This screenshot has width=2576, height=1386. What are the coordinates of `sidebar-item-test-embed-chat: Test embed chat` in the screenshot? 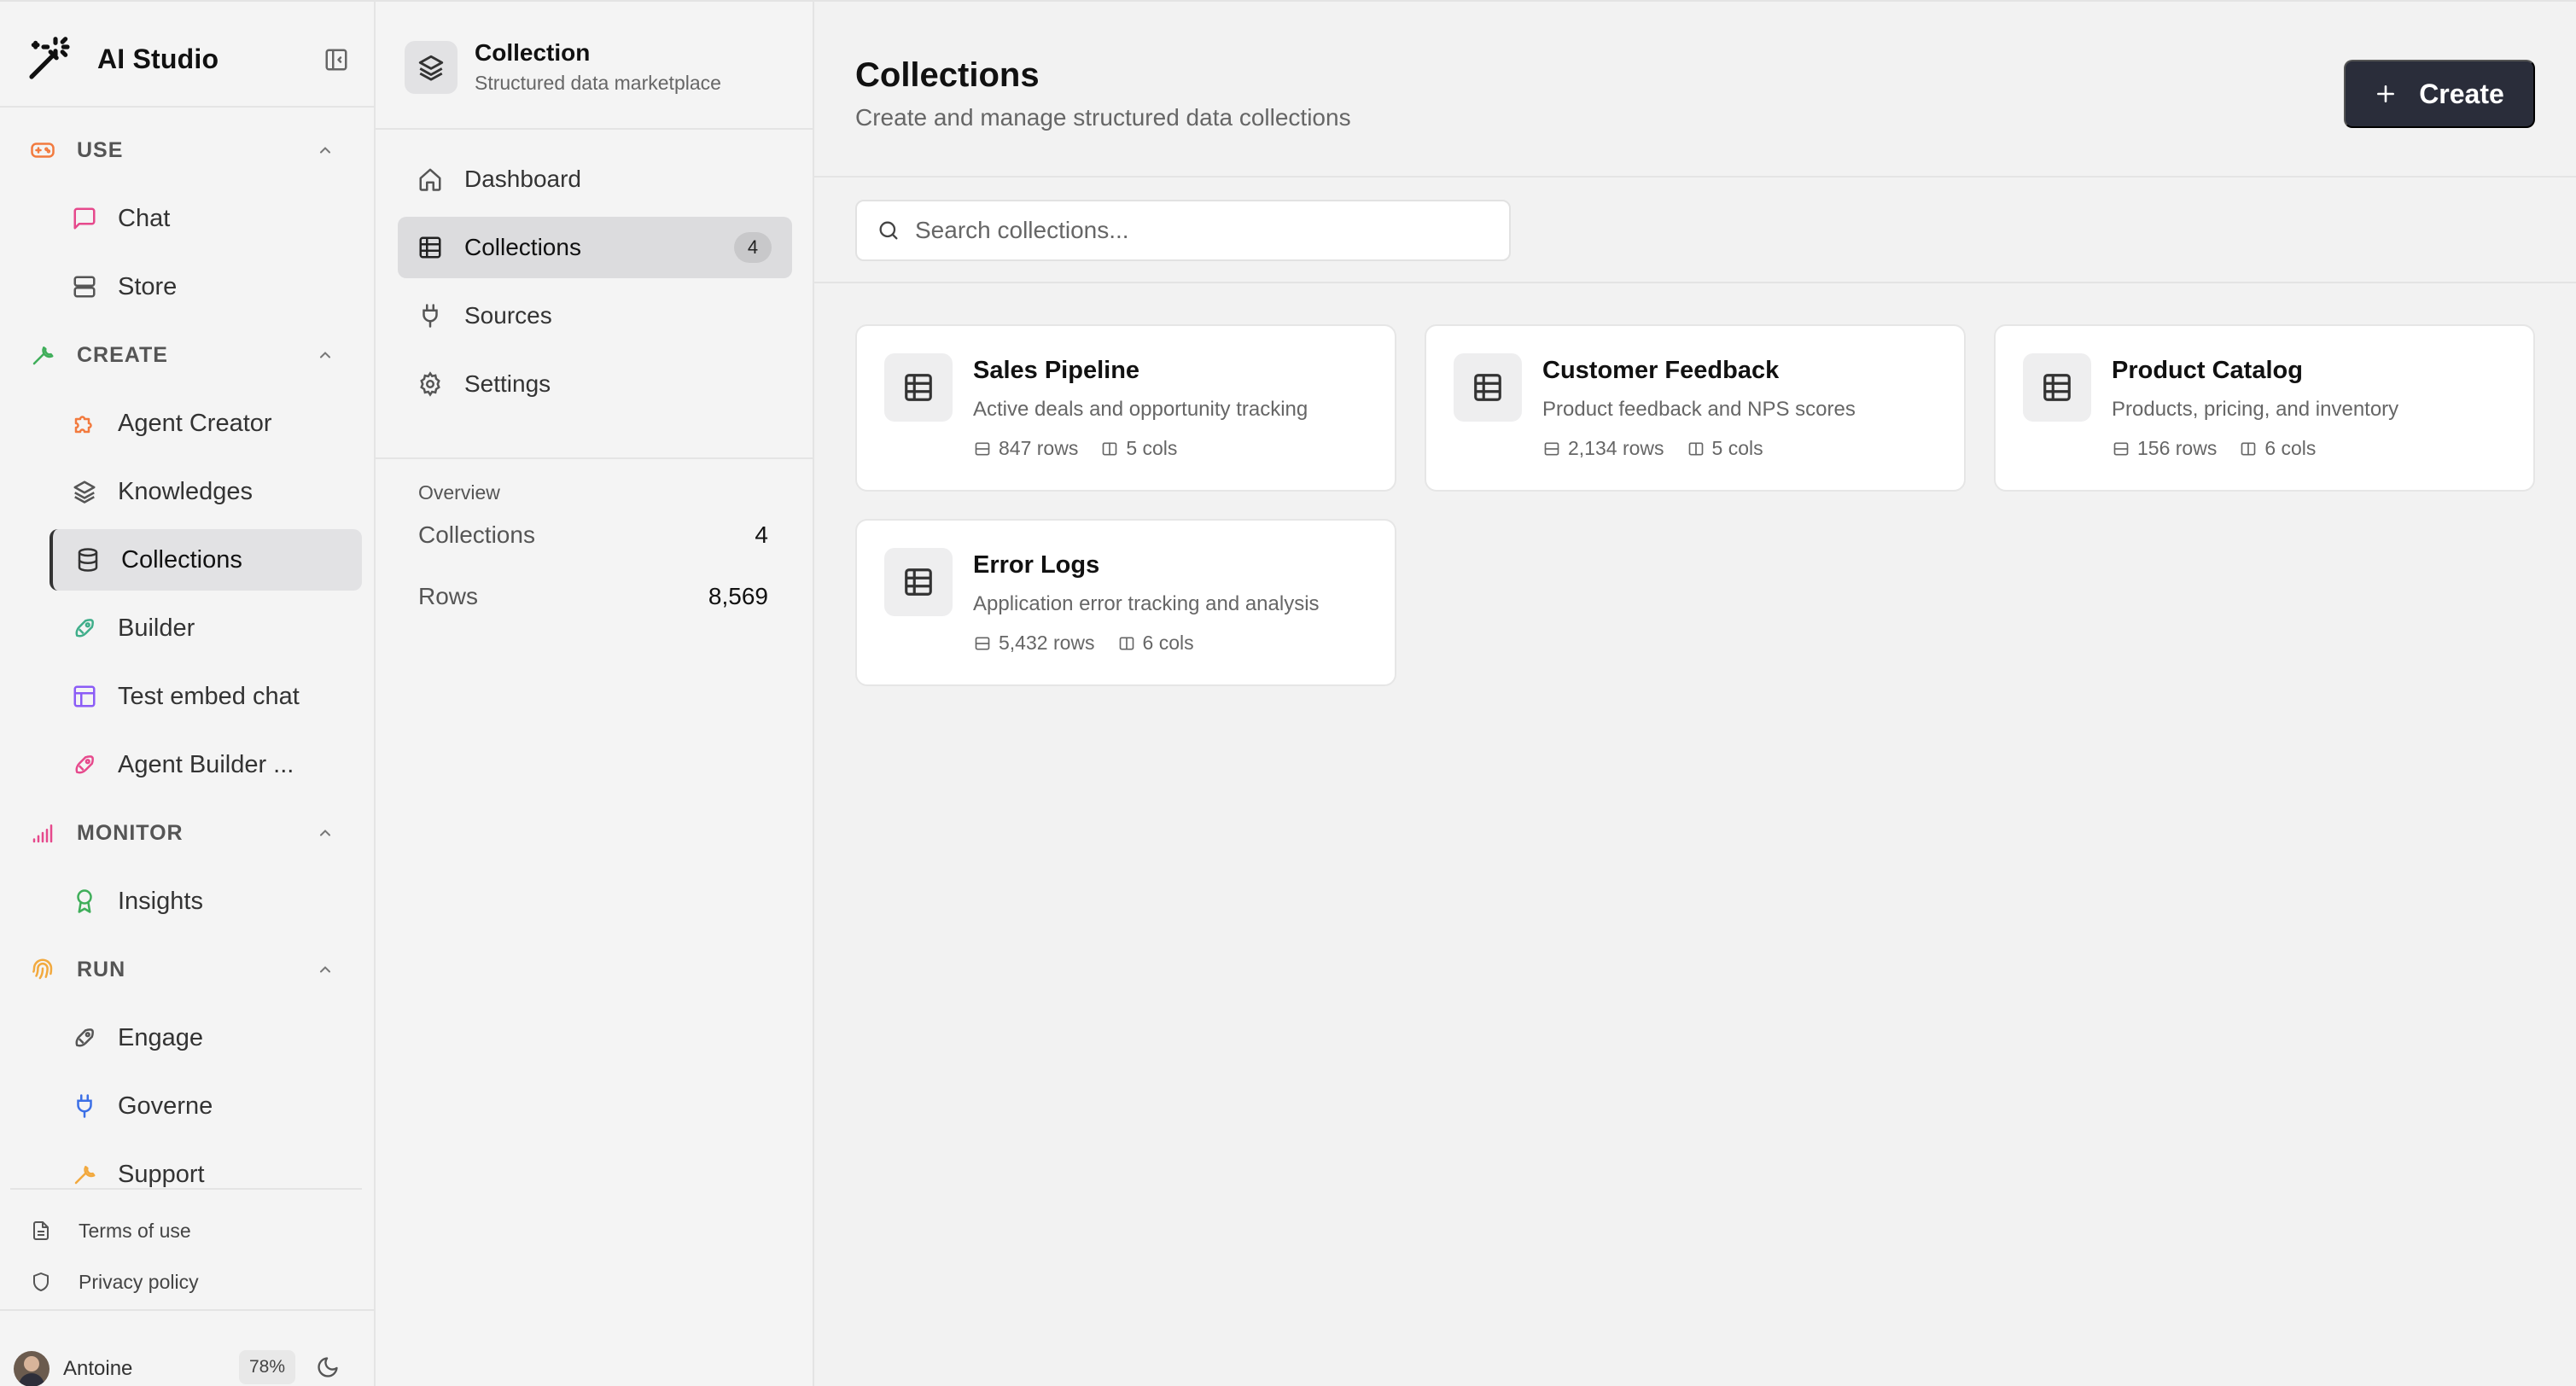 It's located at (187, 696).